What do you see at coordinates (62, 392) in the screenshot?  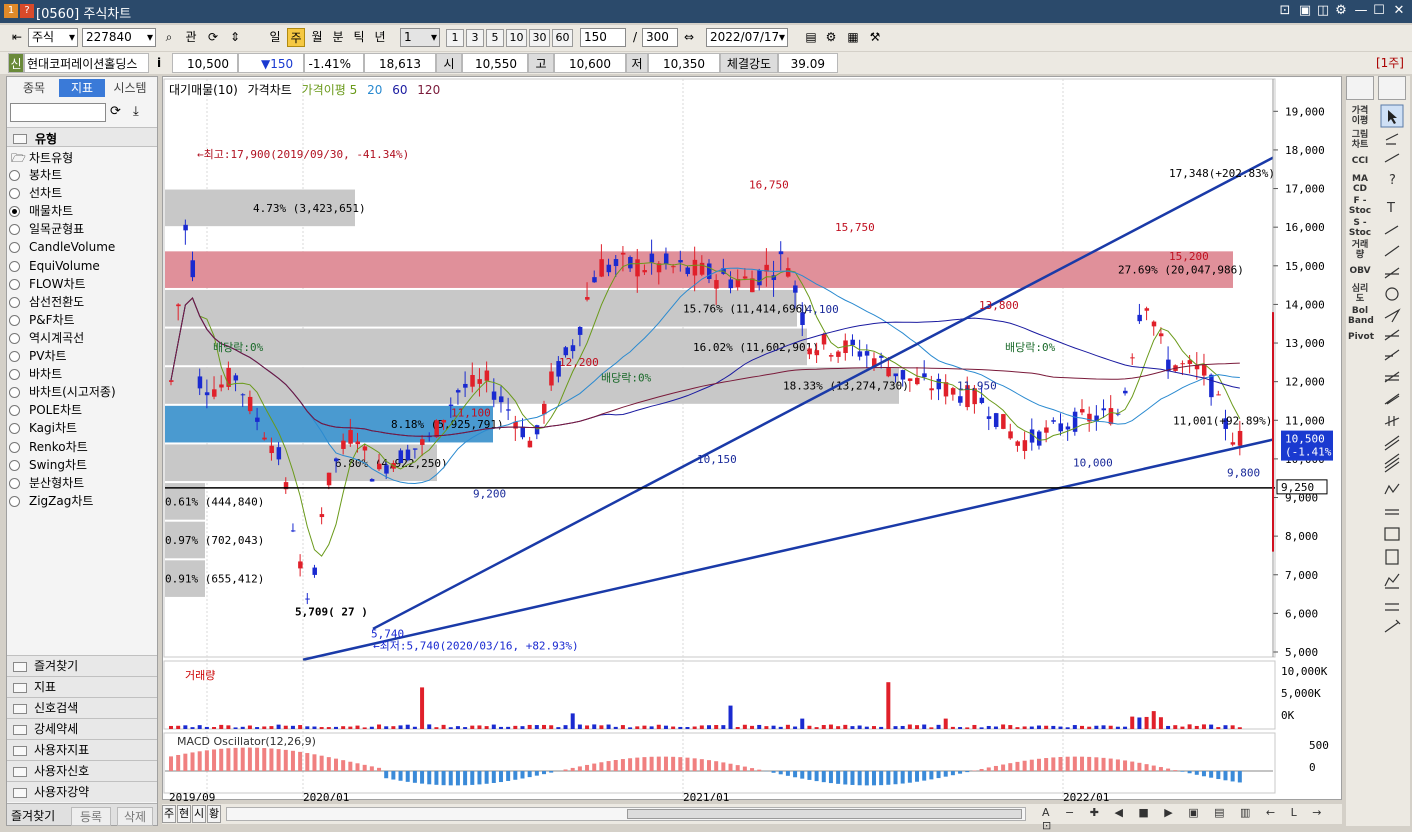 I see `chart-type-item: 바차트(시고저종)` at bounding box center [62, 392].